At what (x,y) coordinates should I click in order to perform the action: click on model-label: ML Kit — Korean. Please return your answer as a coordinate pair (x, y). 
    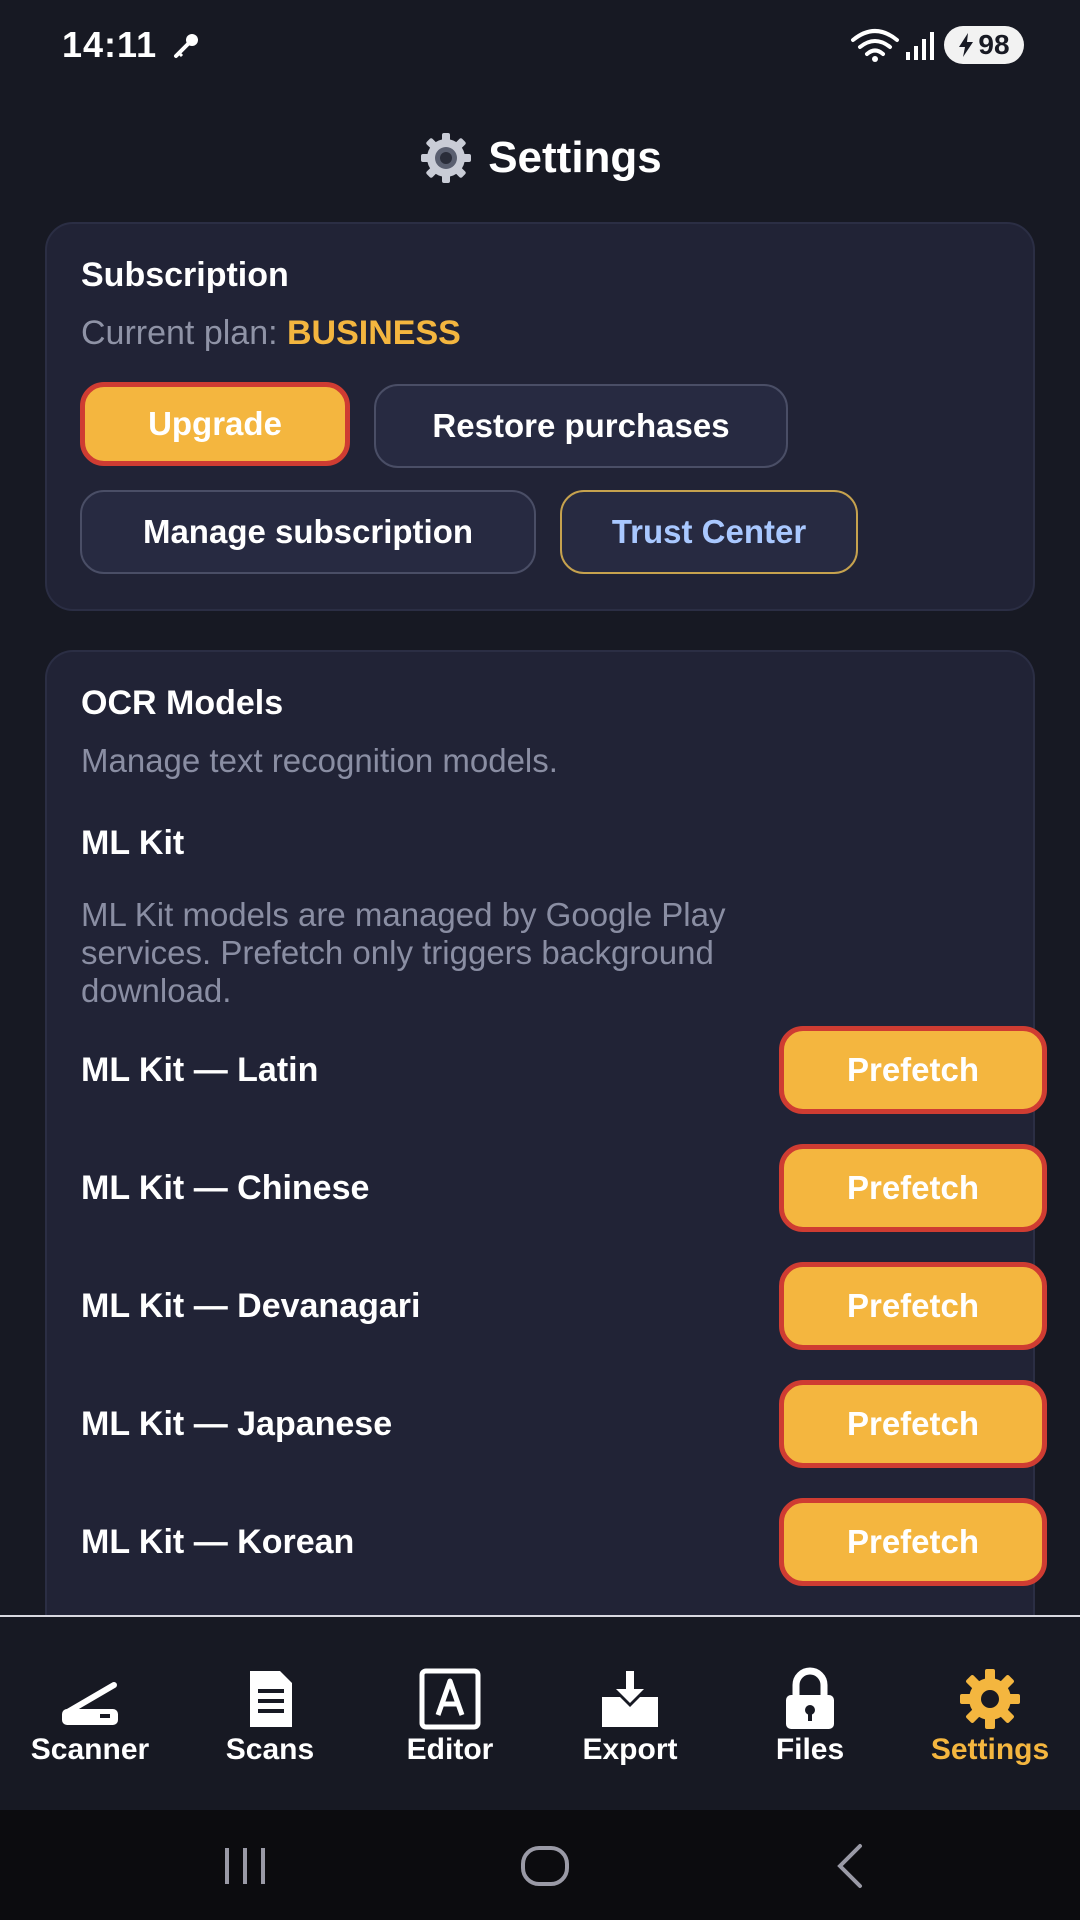
    Looking at the image, I should click on (218, 1542).